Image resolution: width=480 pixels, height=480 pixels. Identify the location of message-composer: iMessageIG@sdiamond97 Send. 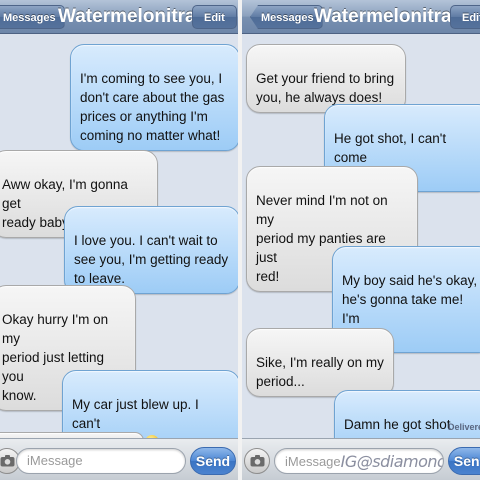
(361, 459).